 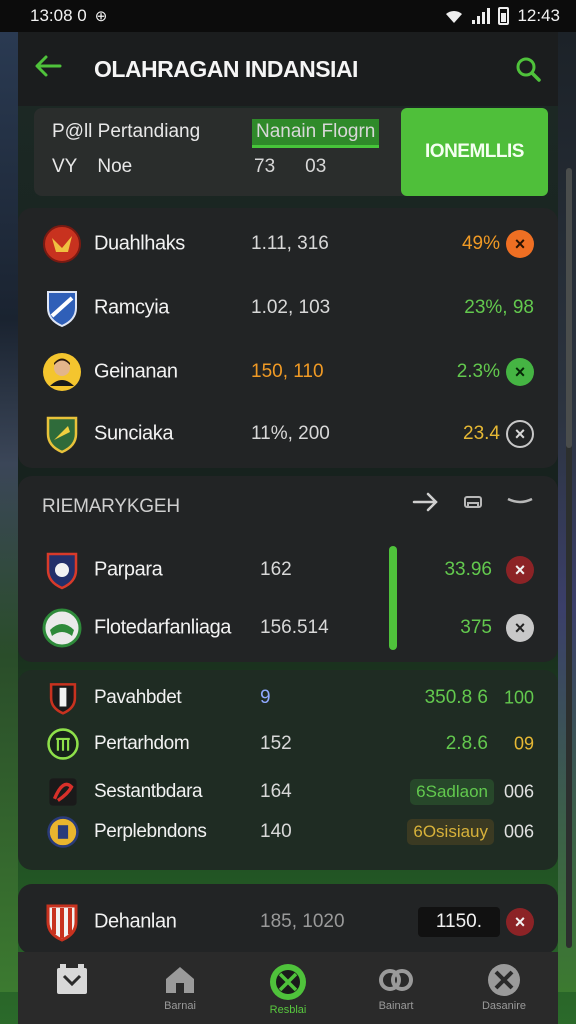 I want to click on team-score: 1.11, 316, so click(x=290, y=243).